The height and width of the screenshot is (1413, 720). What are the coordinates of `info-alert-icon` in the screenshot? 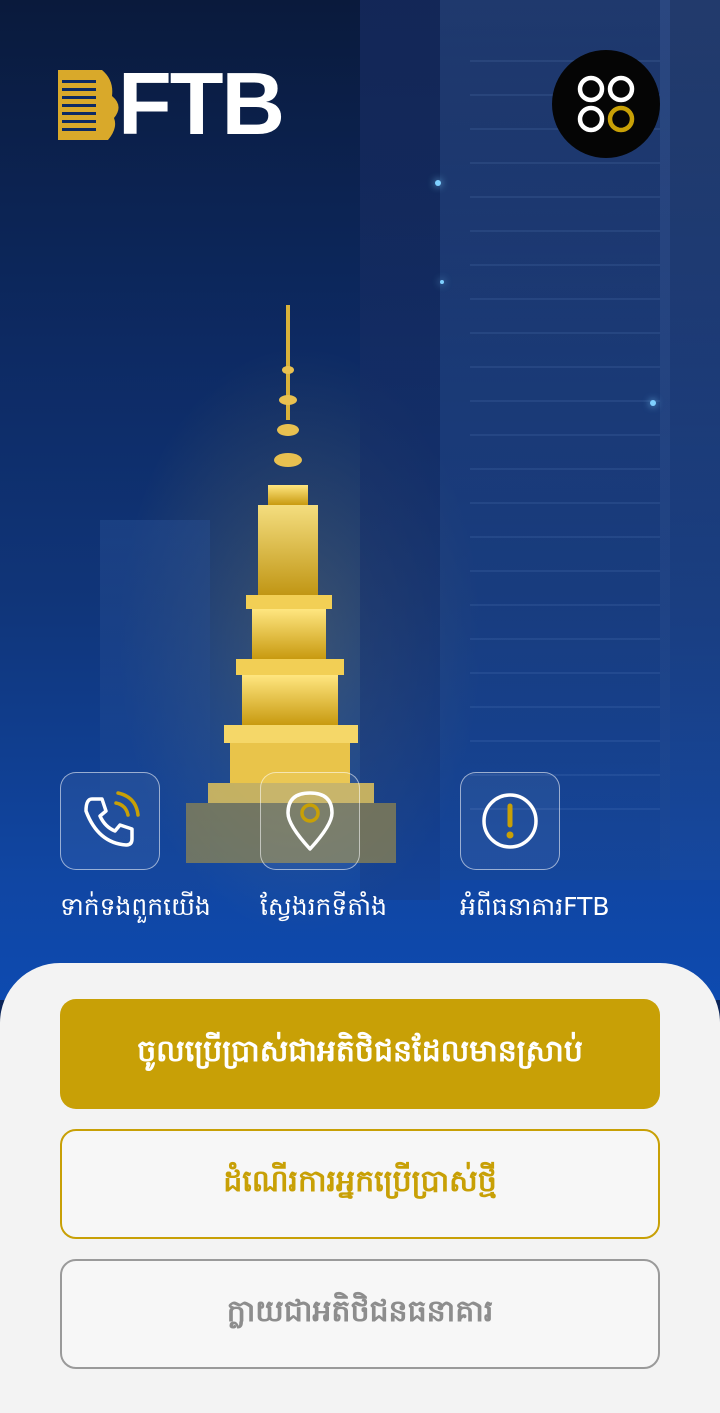 It's located at (510, 821).